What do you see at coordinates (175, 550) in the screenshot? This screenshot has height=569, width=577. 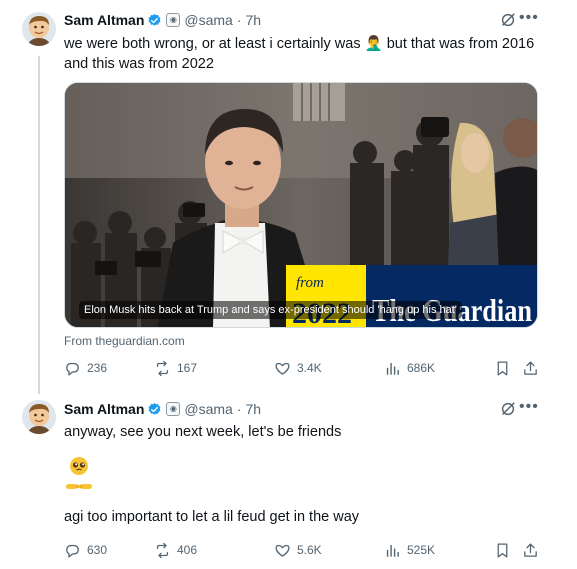 I see `repost-button: 406` at bounding box center [175, 550].